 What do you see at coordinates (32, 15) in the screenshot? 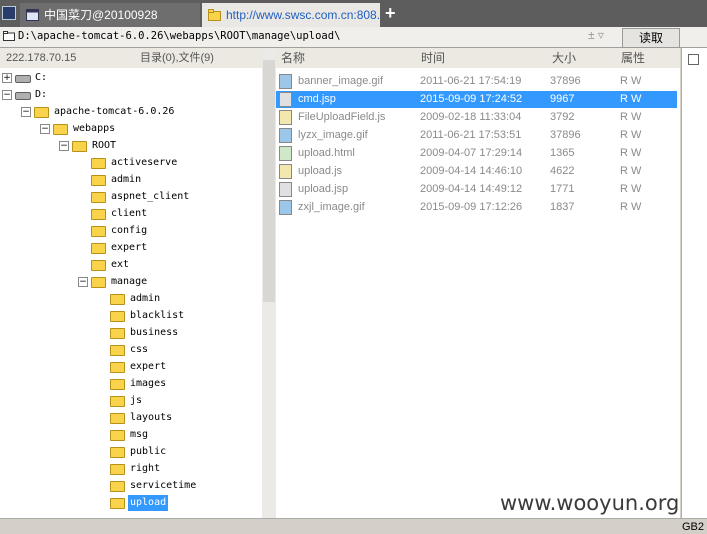
I see `window-icon` at bounding box center [32, 15].